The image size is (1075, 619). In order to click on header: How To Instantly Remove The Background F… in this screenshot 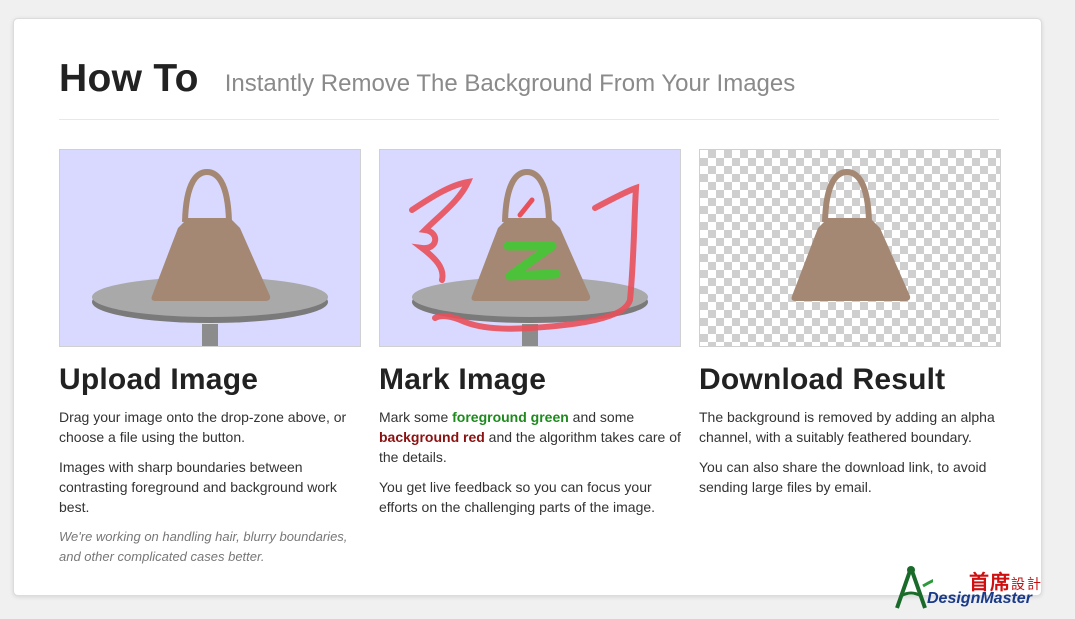, I will do `click(529, 88)`.